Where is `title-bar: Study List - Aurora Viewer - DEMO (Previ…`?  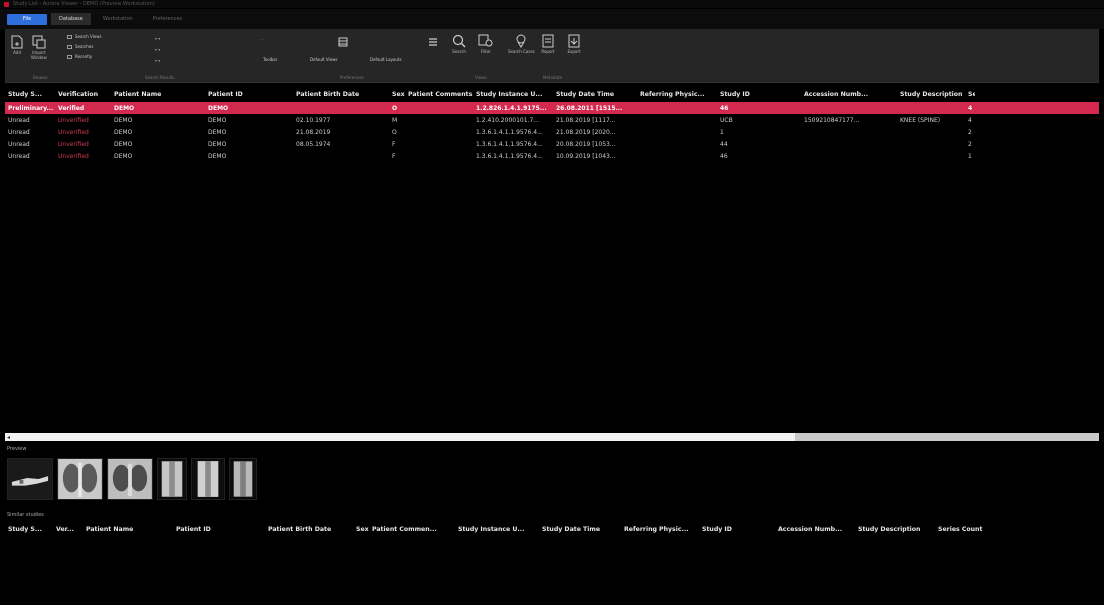
title-bar: Study List - Aurora Viewer - DEMO (Previ… is located at coordinates (552, 4).